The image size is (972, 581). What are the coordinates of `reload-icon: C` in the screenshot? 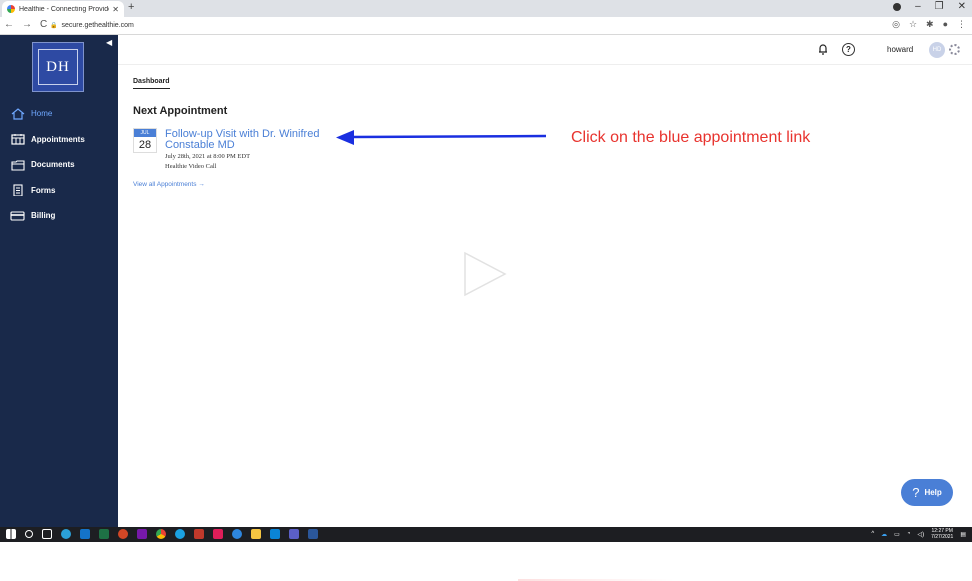 It's located at (43, 24).